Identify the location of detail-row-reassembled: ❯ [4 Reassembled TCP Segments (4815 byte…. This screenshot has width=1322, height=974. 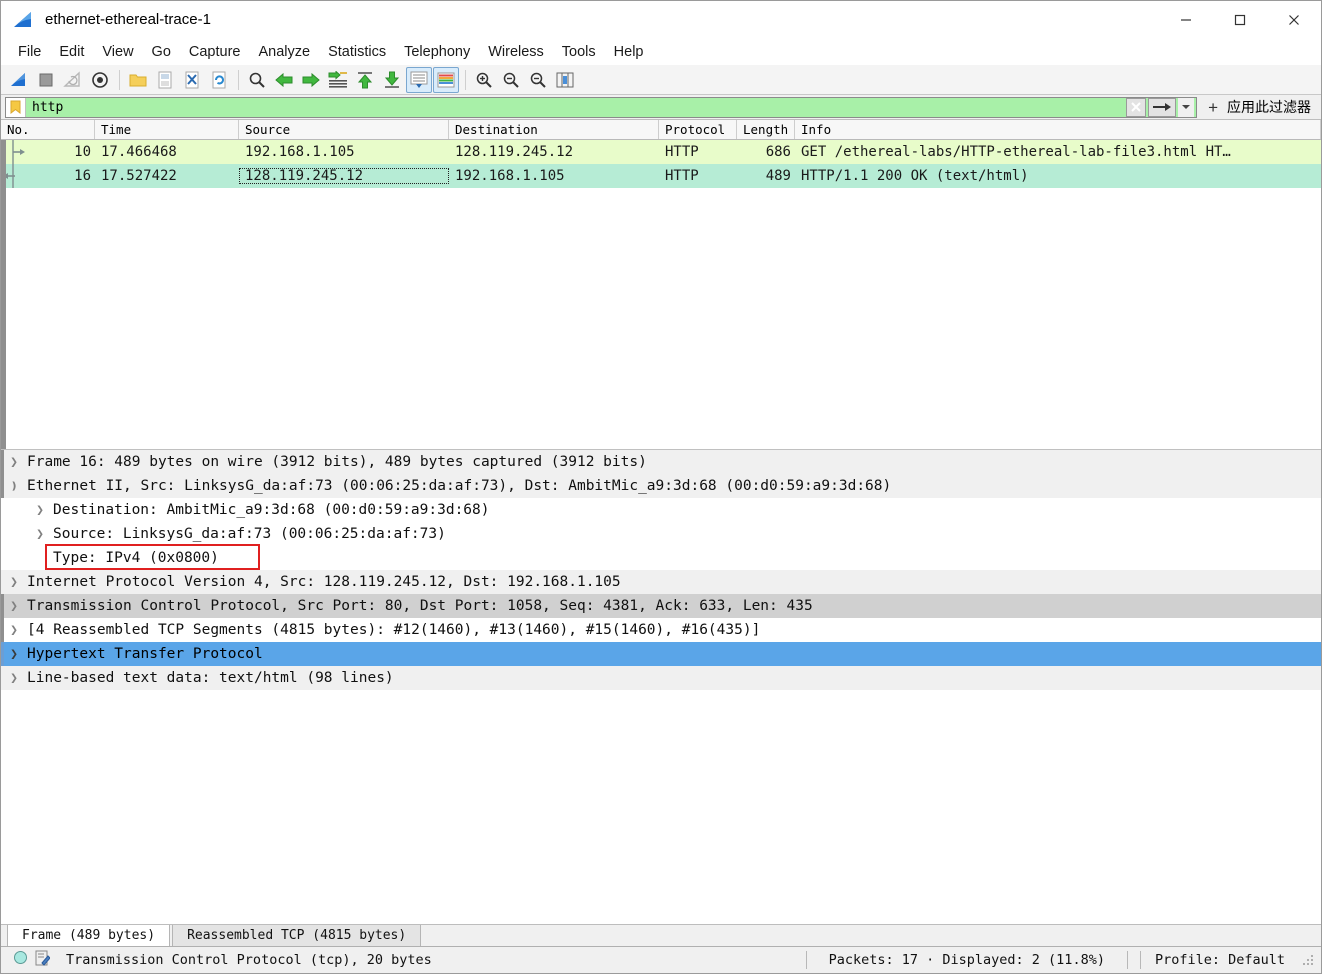
(661, 630).